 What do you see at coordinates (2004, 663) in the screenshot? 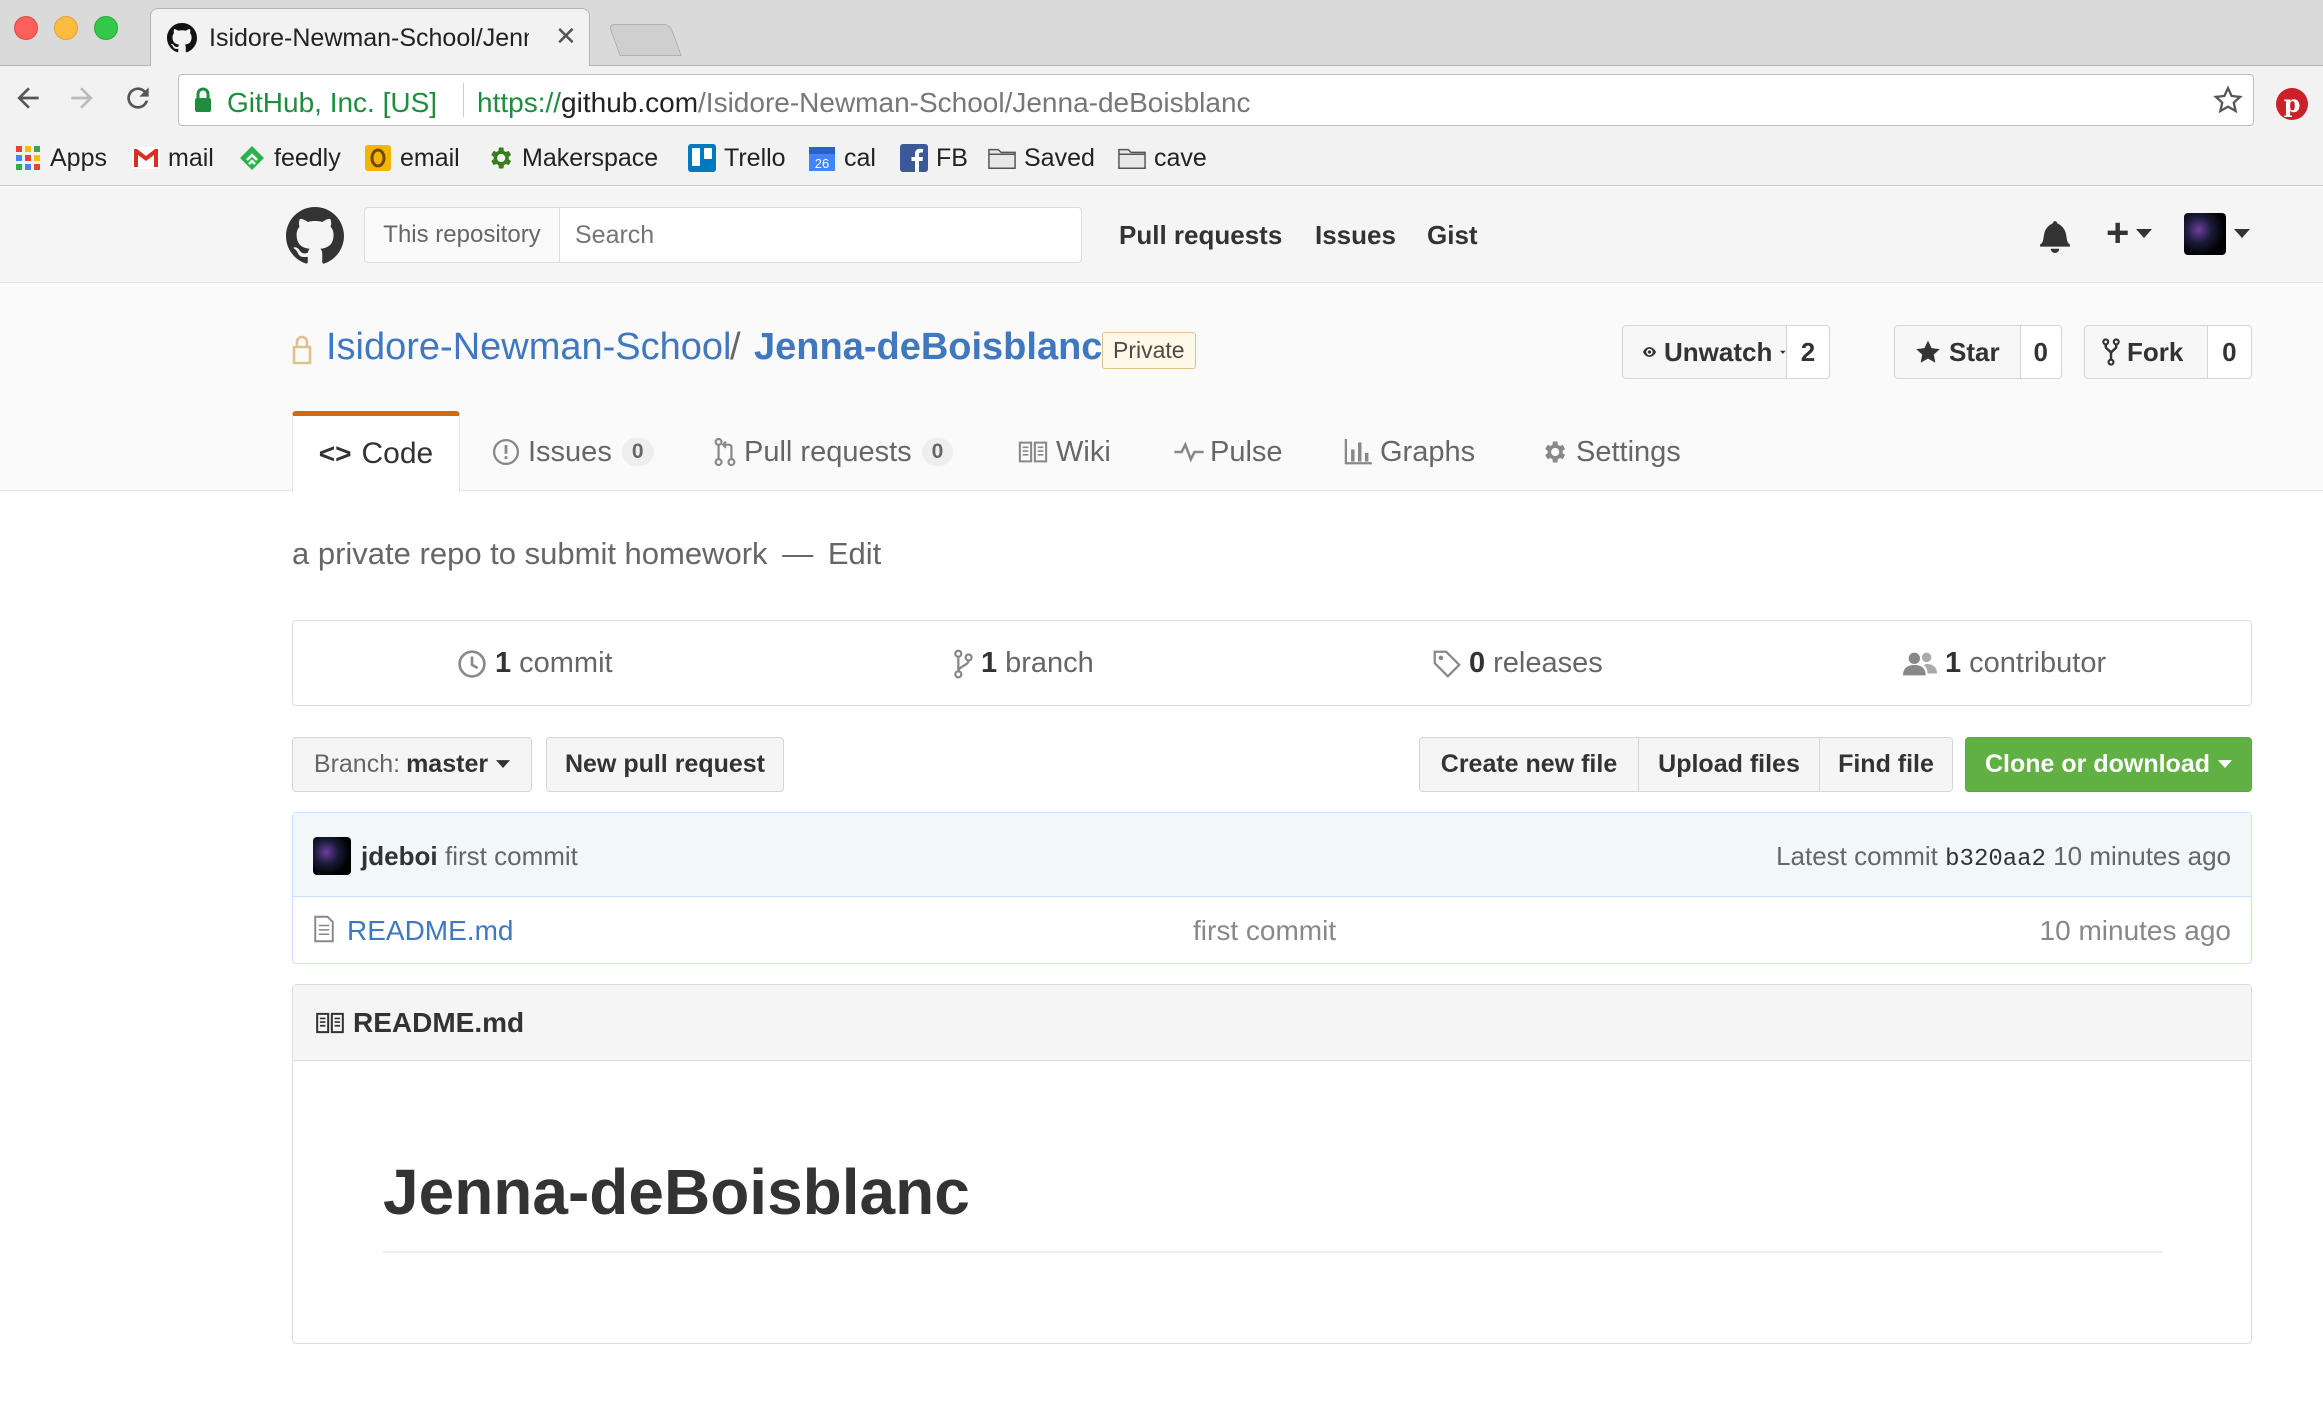
I see `contributors-summary: 1 contributor` at bounding box center [2004, 663].